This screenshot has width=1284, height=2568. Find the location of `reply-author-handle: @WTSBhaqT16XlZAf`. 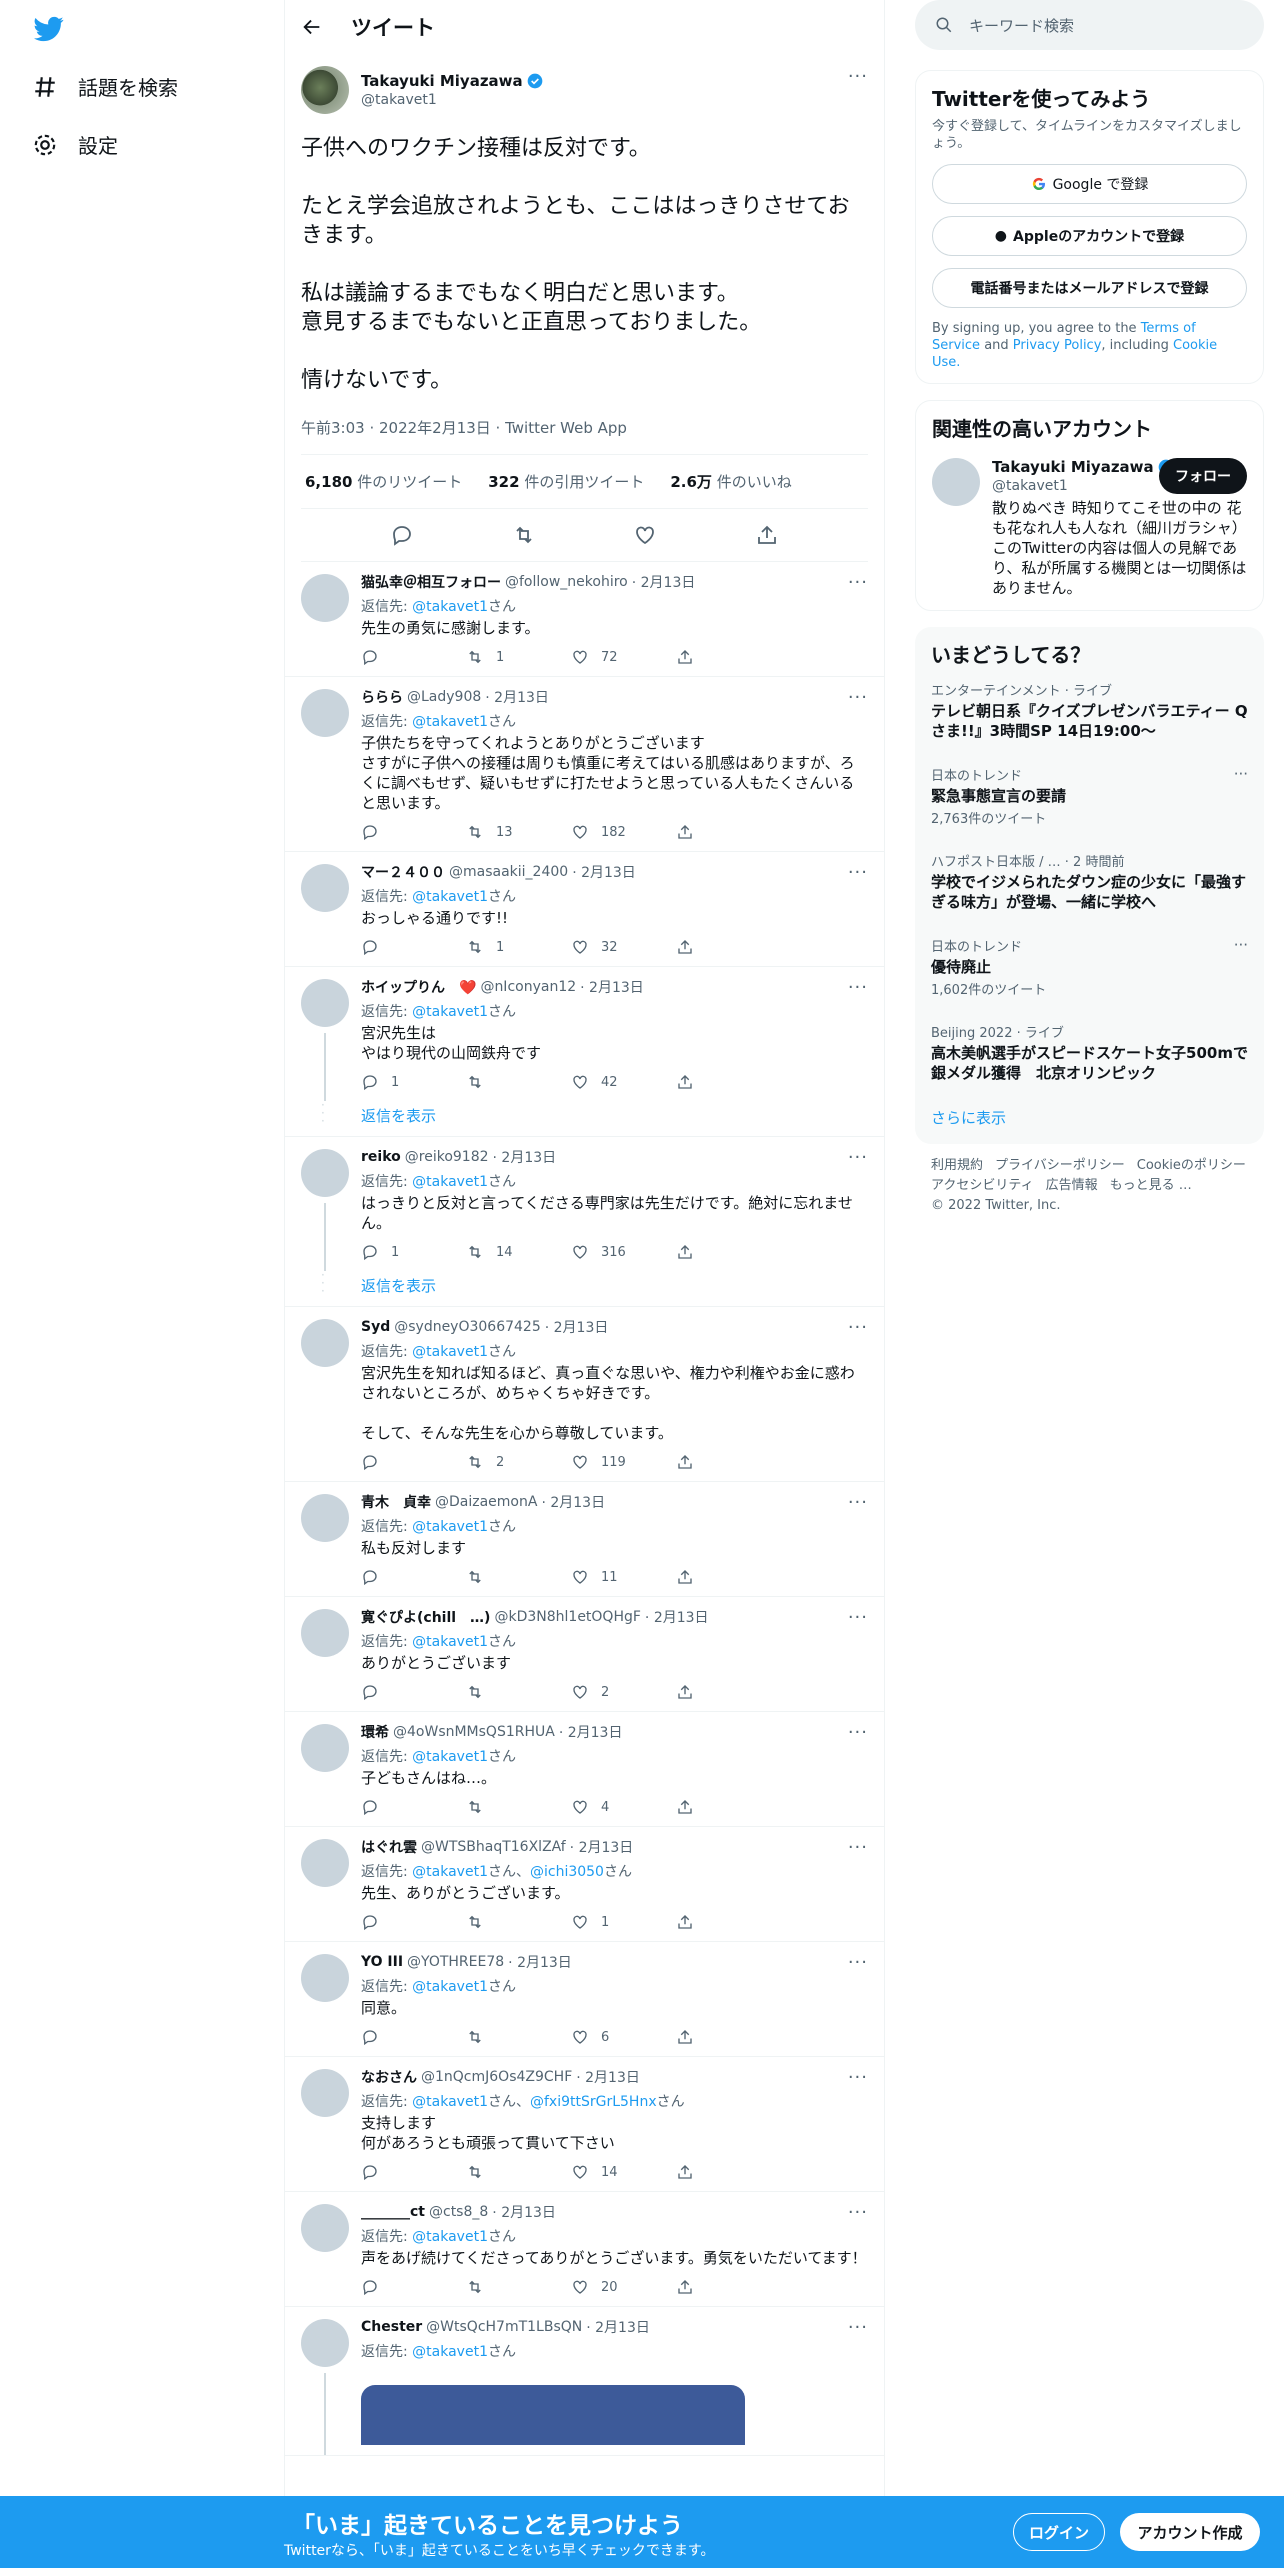

reply-author-handle: @WTSBhaqT16XlZAf is located at coordinates (493, 1847).